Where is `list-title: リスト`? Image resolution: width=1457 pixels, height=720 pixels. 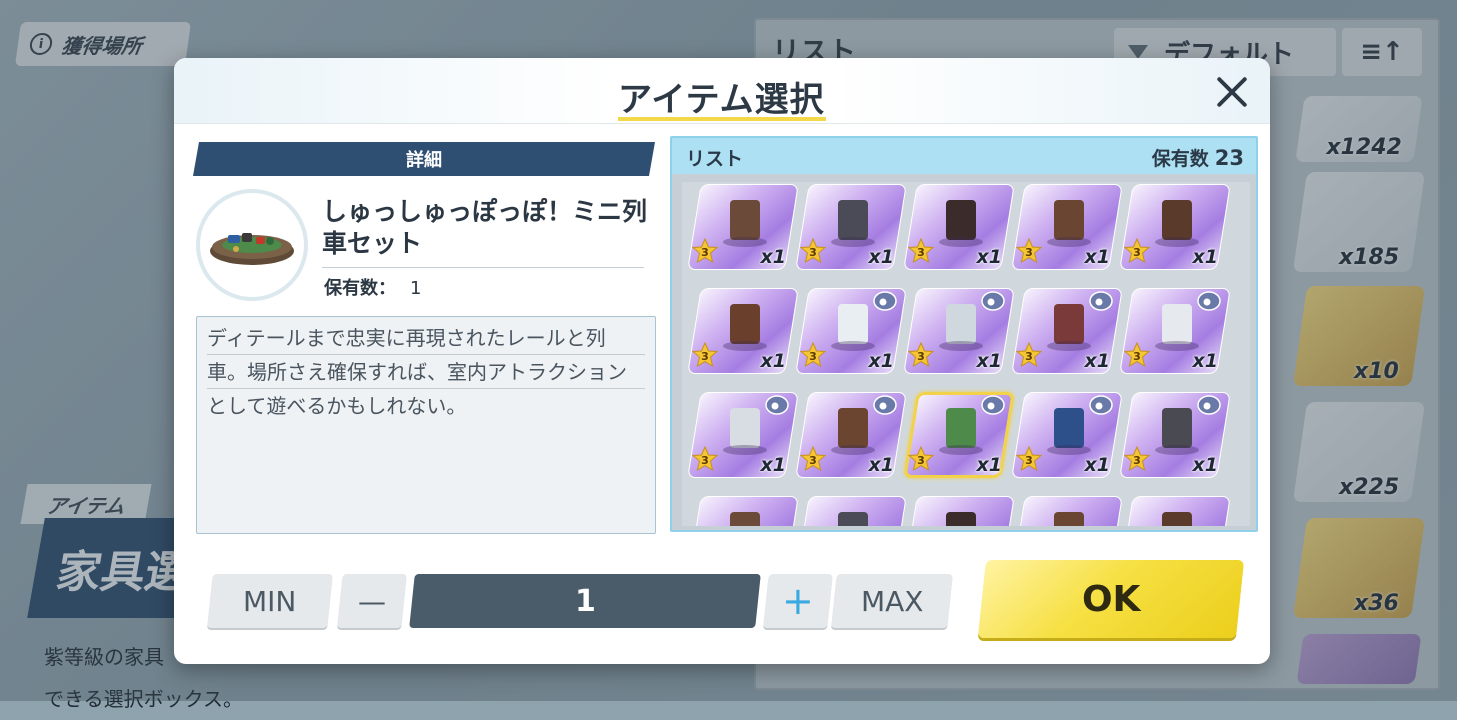
list-title: リスト is located at coordinates (715, 159).